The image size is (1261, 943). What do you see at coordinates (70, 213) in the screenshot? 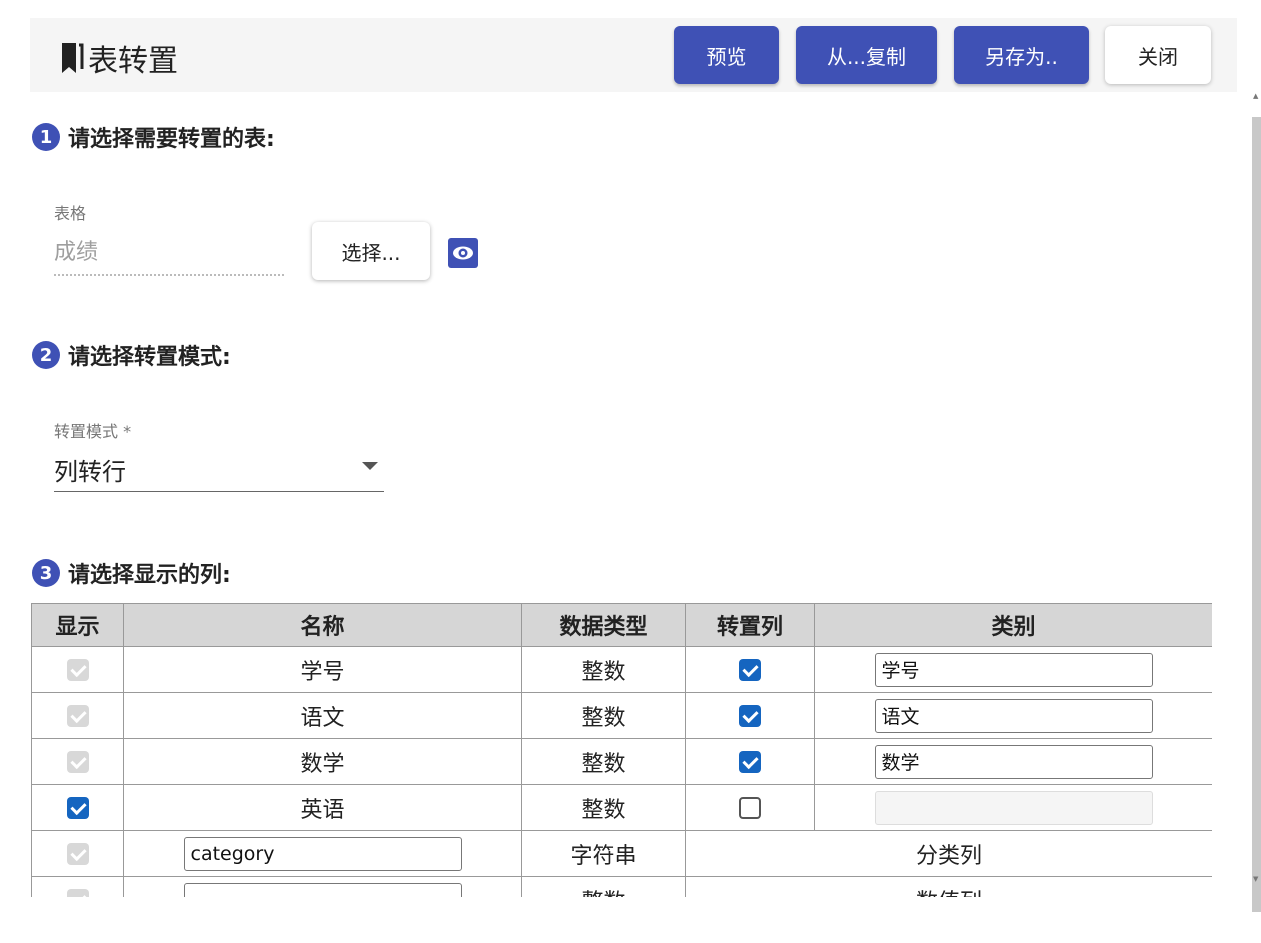
I see `table-field-label: 表格` at bounding box center [70, 213].